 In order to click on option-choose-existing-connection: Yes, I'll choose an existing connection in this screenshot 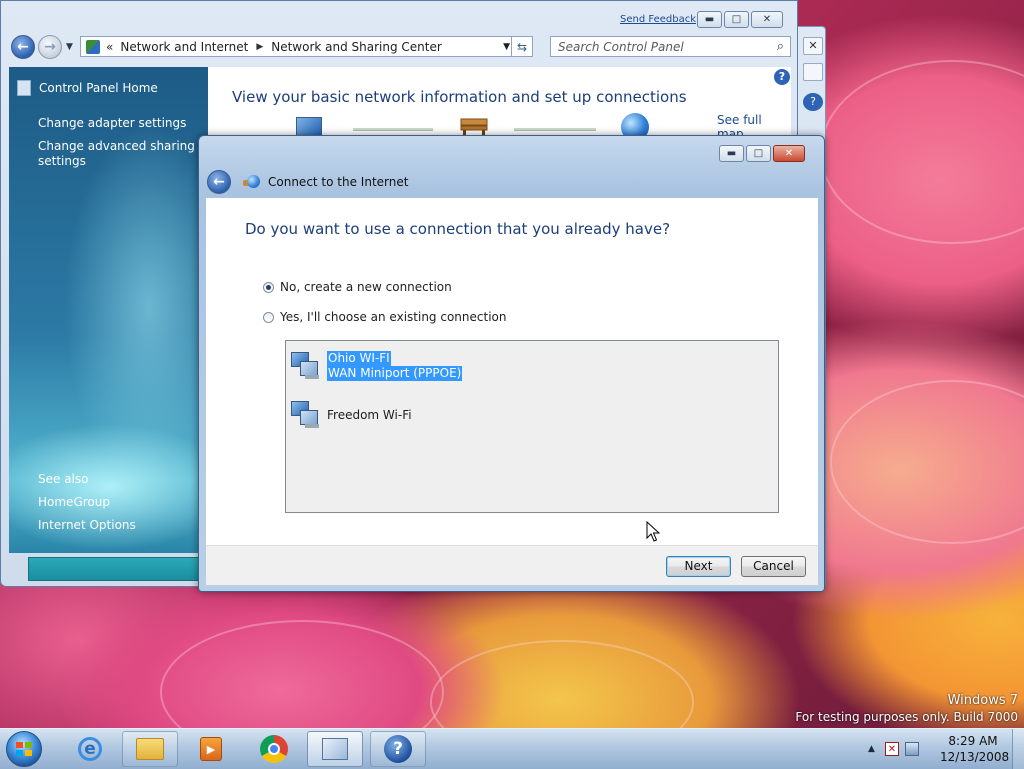, I will do `click(384, 317)`.